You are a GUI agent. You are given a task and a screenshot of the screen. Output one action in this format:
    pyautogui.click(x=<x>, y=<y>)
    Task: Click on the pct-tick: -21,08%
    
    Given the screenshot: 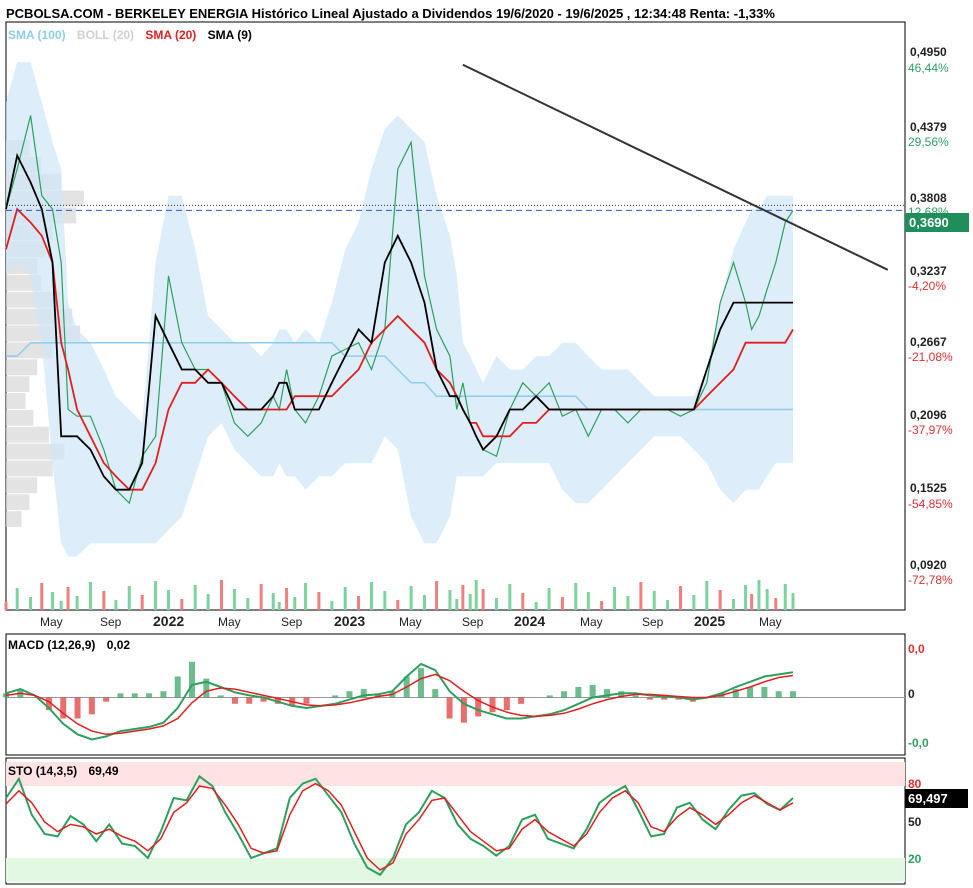 What is the action you would take?
    pyautogui.click(x=930, y=357)
    